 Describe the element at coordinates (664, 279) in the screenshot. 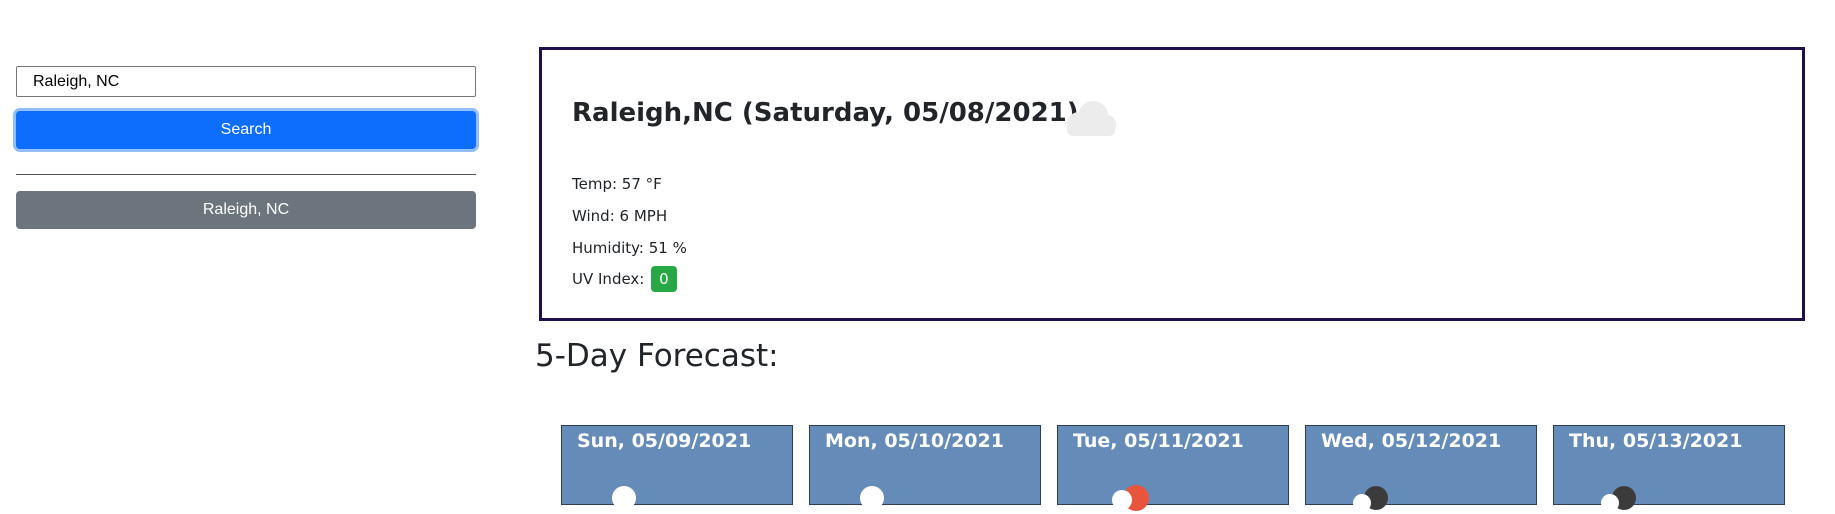

I see `uv-index-badge: 0` at that location.